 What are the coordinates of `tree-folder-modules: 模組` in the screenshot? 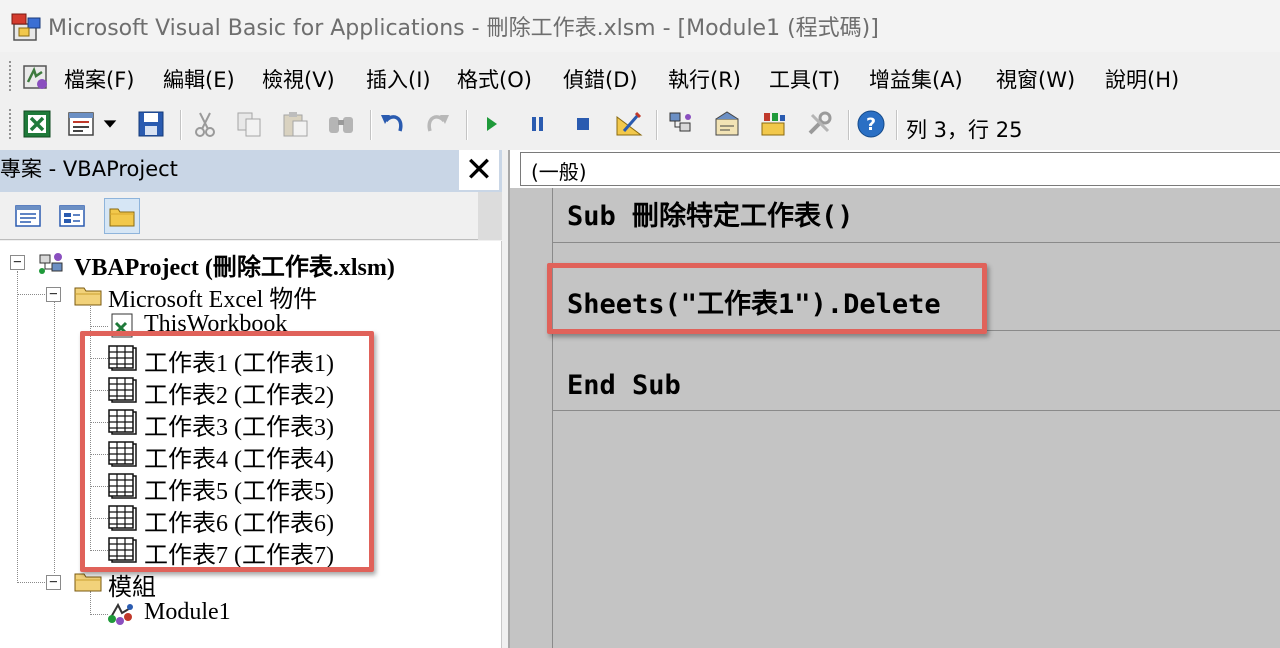 It's located at (132, 584).